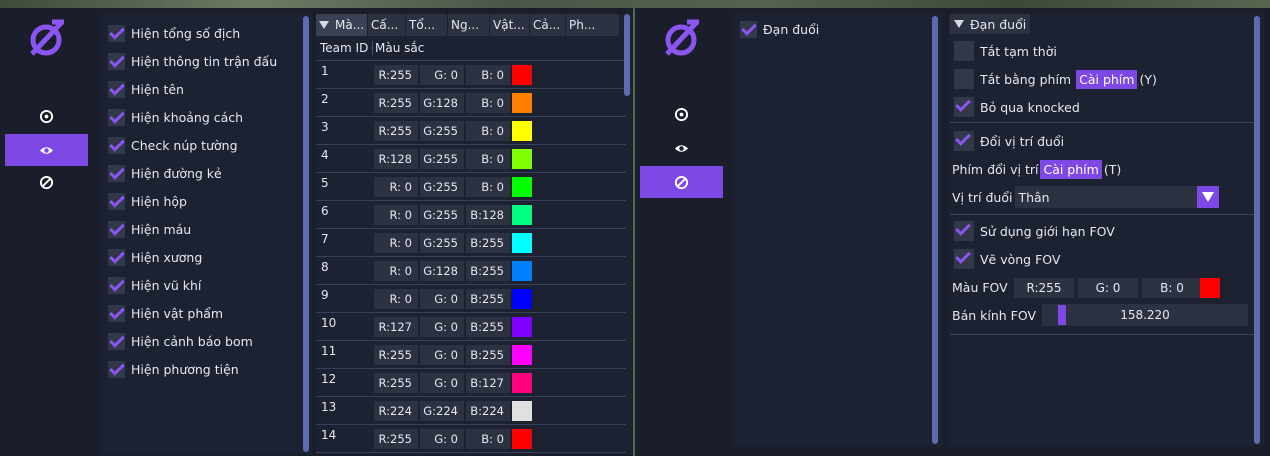 This screenshot has height=456, width=1270. I want to click on change-pos-row: Đổi vị trí đuổi, so click(1009, 141).